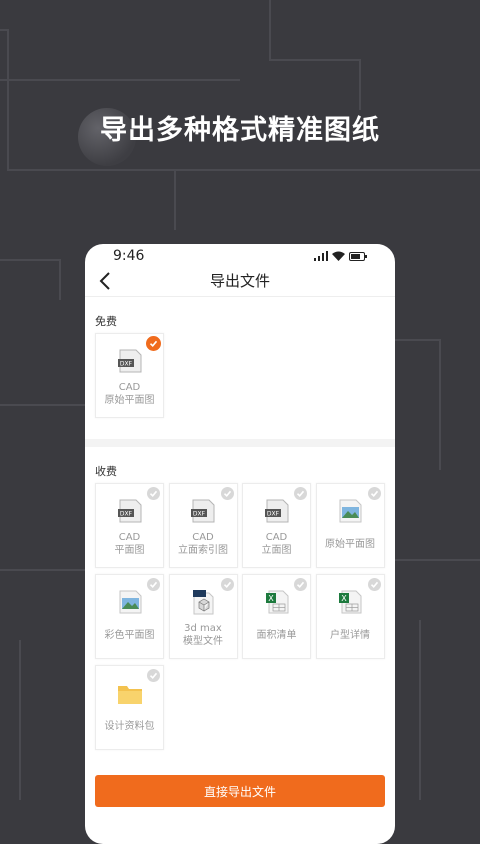 The image size is (480, 844). Describe the element at coordinates (129, 544) in the screenshot. I see `export-option-label: CAD 平面图` at that location.